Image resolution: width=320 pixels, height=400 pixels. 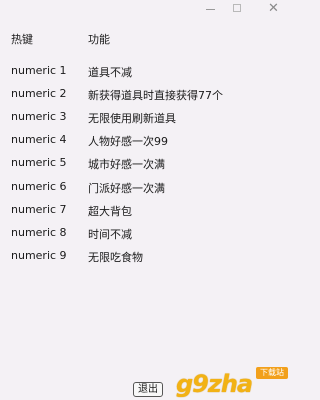 I want to click on table-row: numeric 8 时间不减, so click(x=148, y=234).